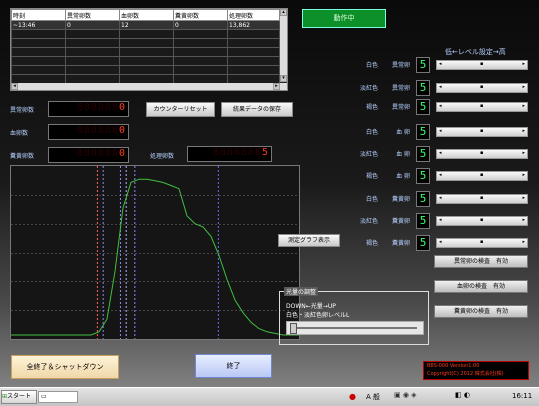  I want to click on scroll-right-icon: ▸, so click(276, 86).